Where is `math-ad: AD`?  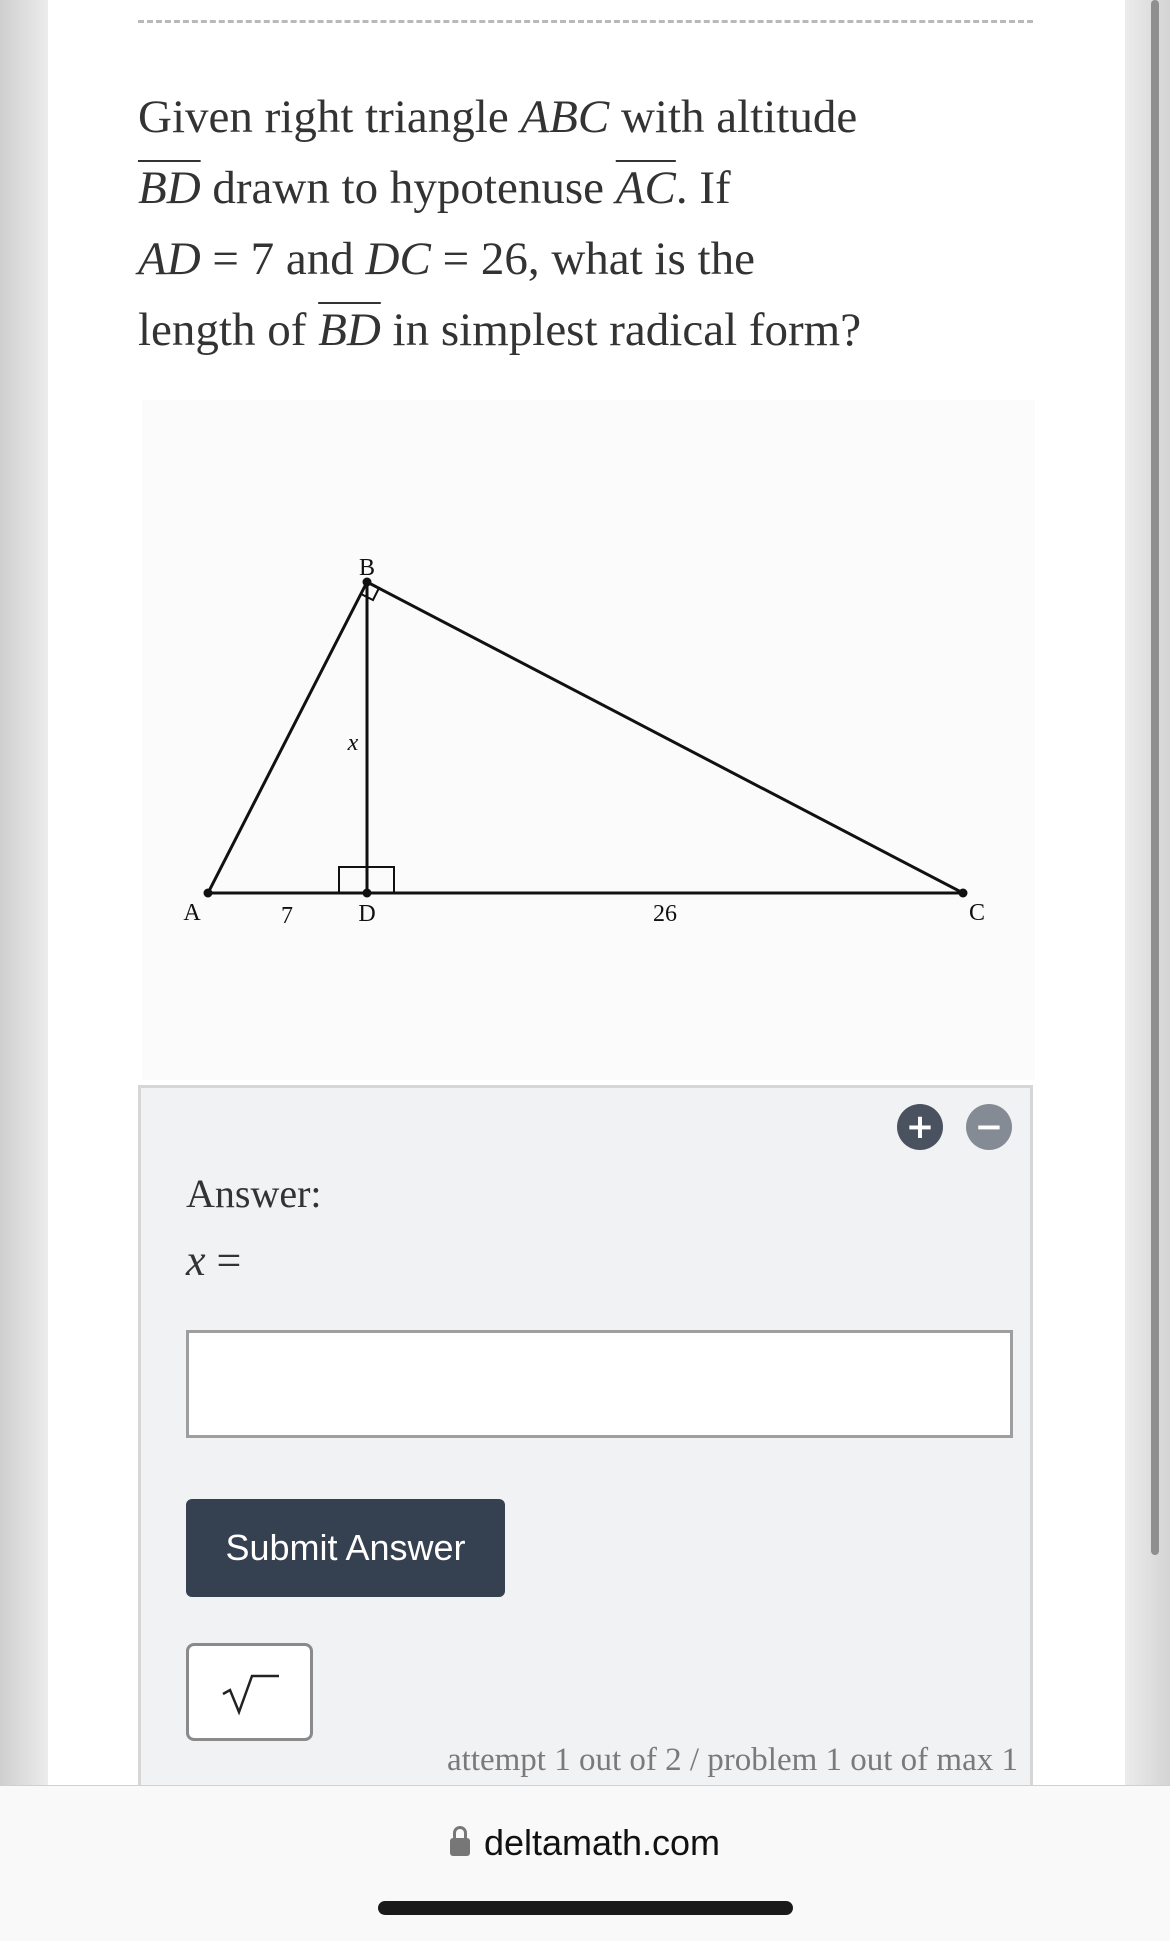 math-ad: AD is located at coordinates (169, 259).